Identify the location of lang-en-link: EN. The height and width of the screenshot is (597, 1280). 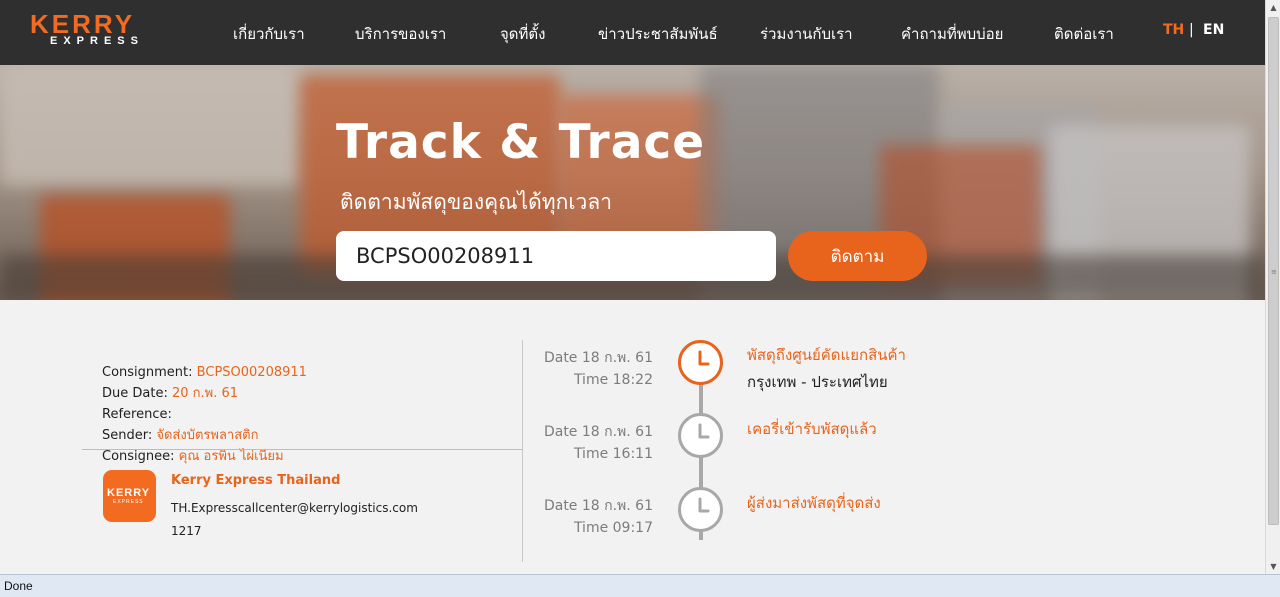
(1213, 30).